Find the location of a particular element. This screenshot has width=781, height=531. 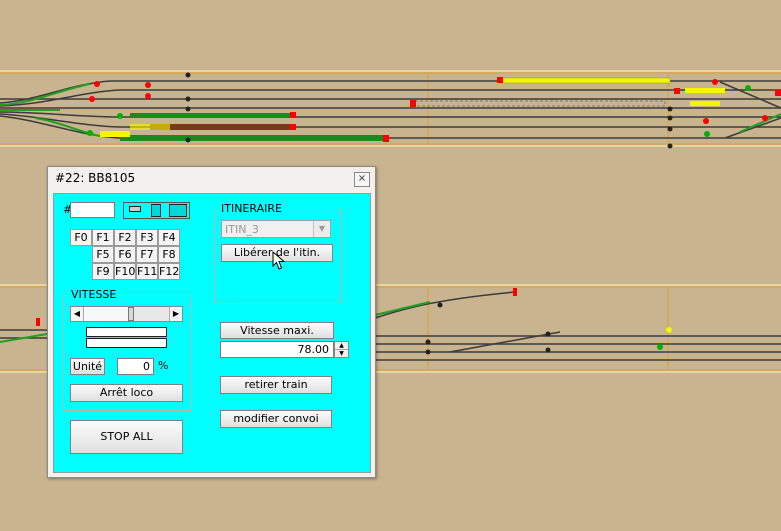

stop-all-button: STOP ALL is located at coordinates (126, 437).